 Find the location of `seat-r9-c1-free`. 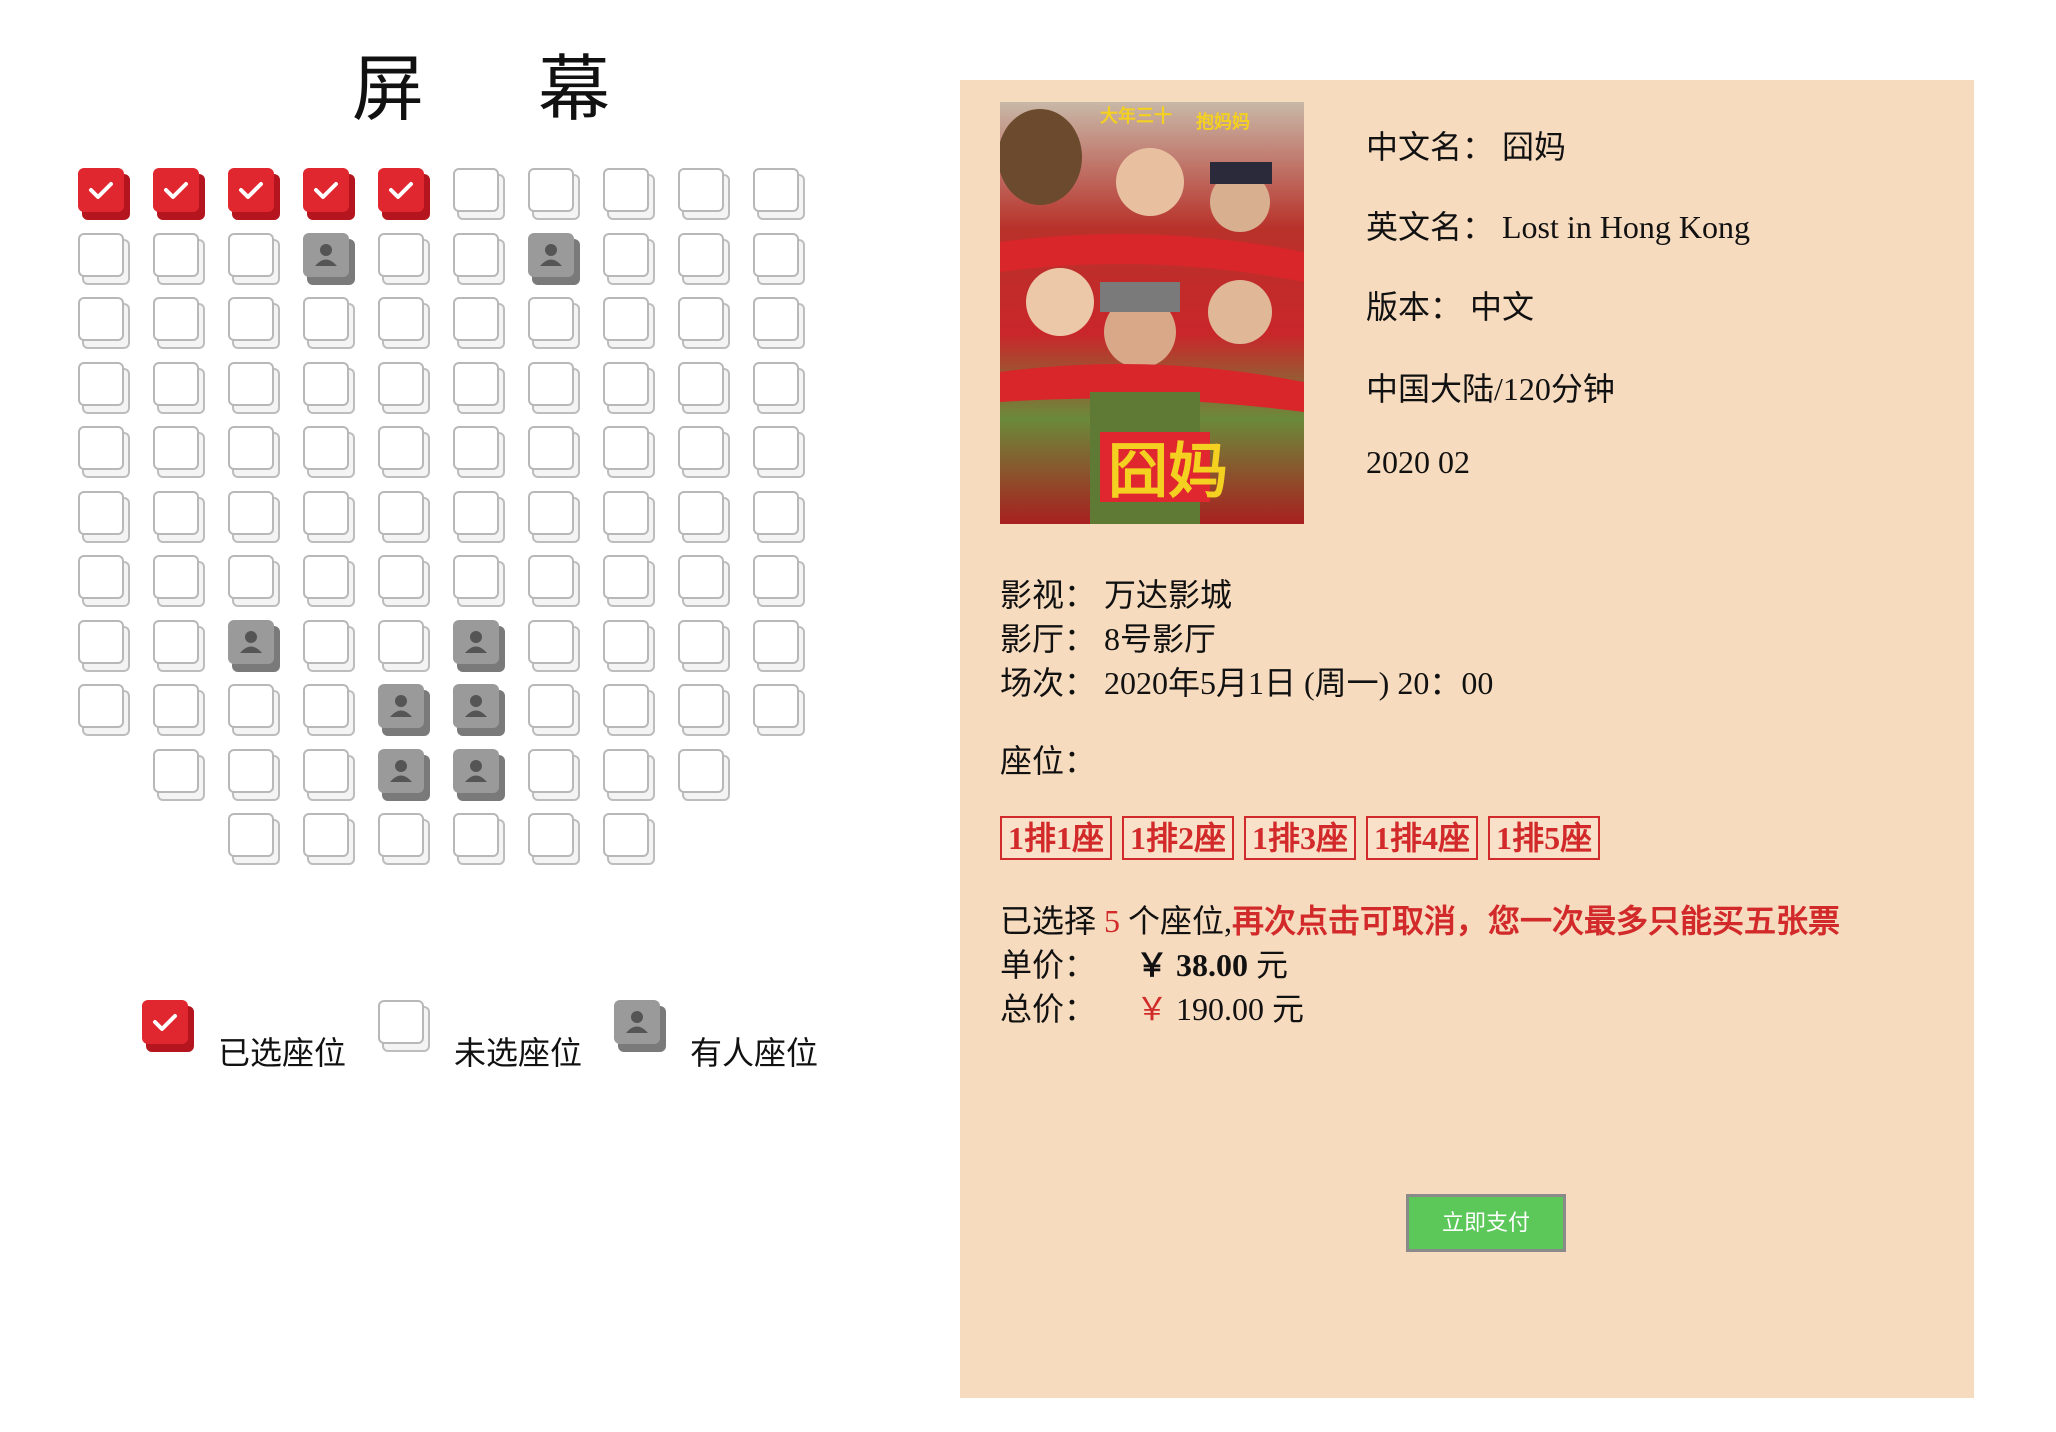

seat-r9-c1-free is located at coordinates (104, 710).